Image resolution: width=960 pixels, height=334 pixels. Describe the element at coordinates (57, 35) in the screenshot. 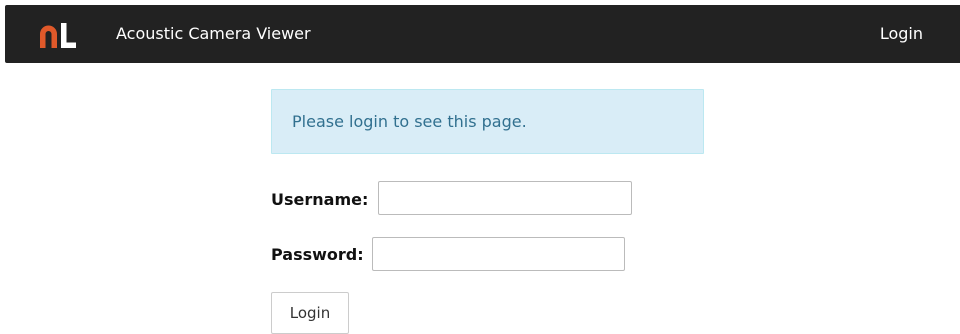

I see `brand-logo-icon` at that location.